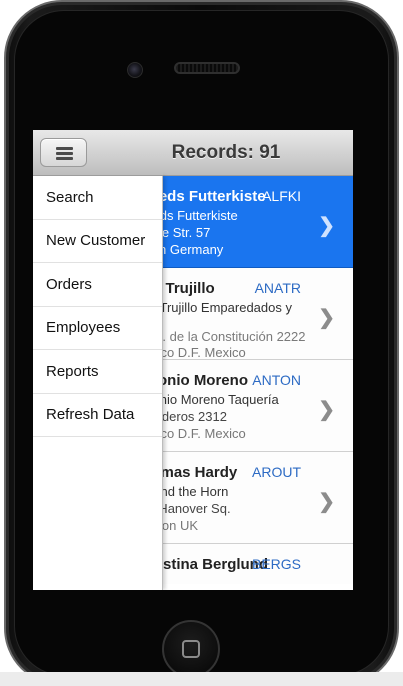  Describe the element at coordinates (97, 415) in the screenshot. I see `menu-item-refresh-data: Refresh Data` at that location.